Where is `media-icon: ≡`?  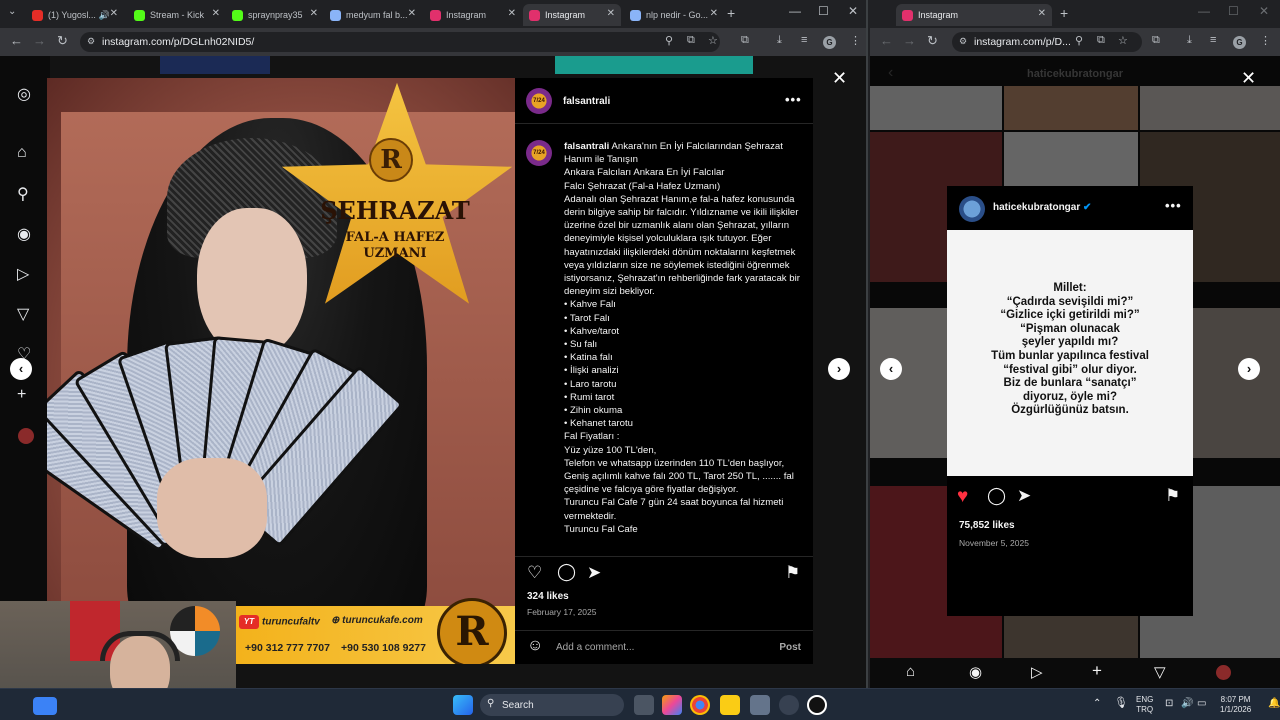
media-icon: ≡ is located at coordinates (804, 40).